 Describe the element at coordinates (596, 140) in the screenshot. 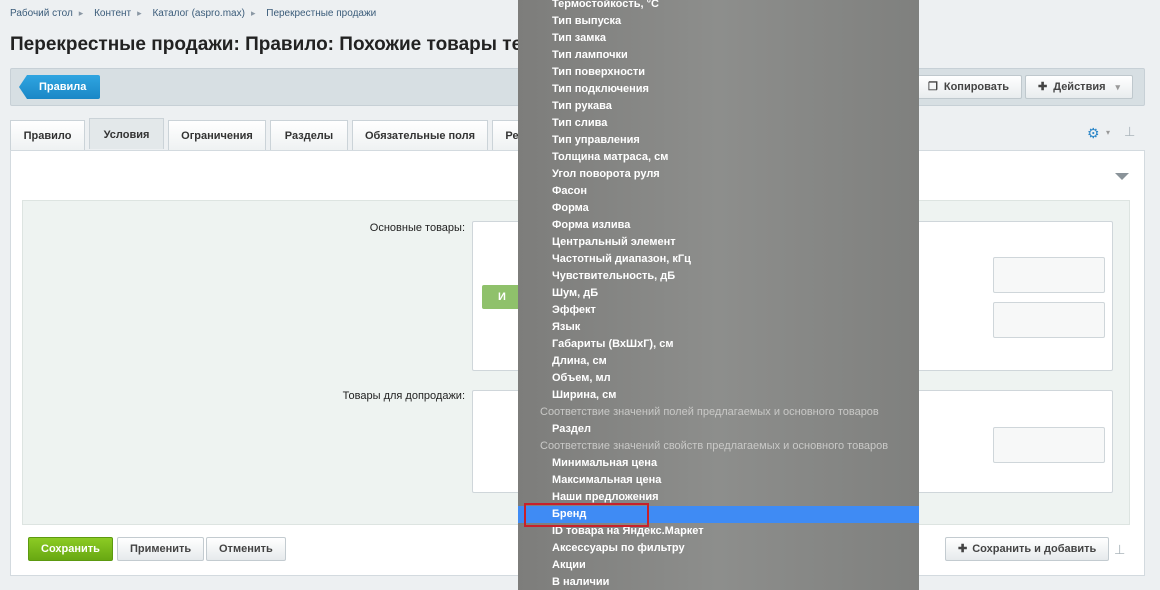

I see `dropdown-option: Тип управления` at that location.